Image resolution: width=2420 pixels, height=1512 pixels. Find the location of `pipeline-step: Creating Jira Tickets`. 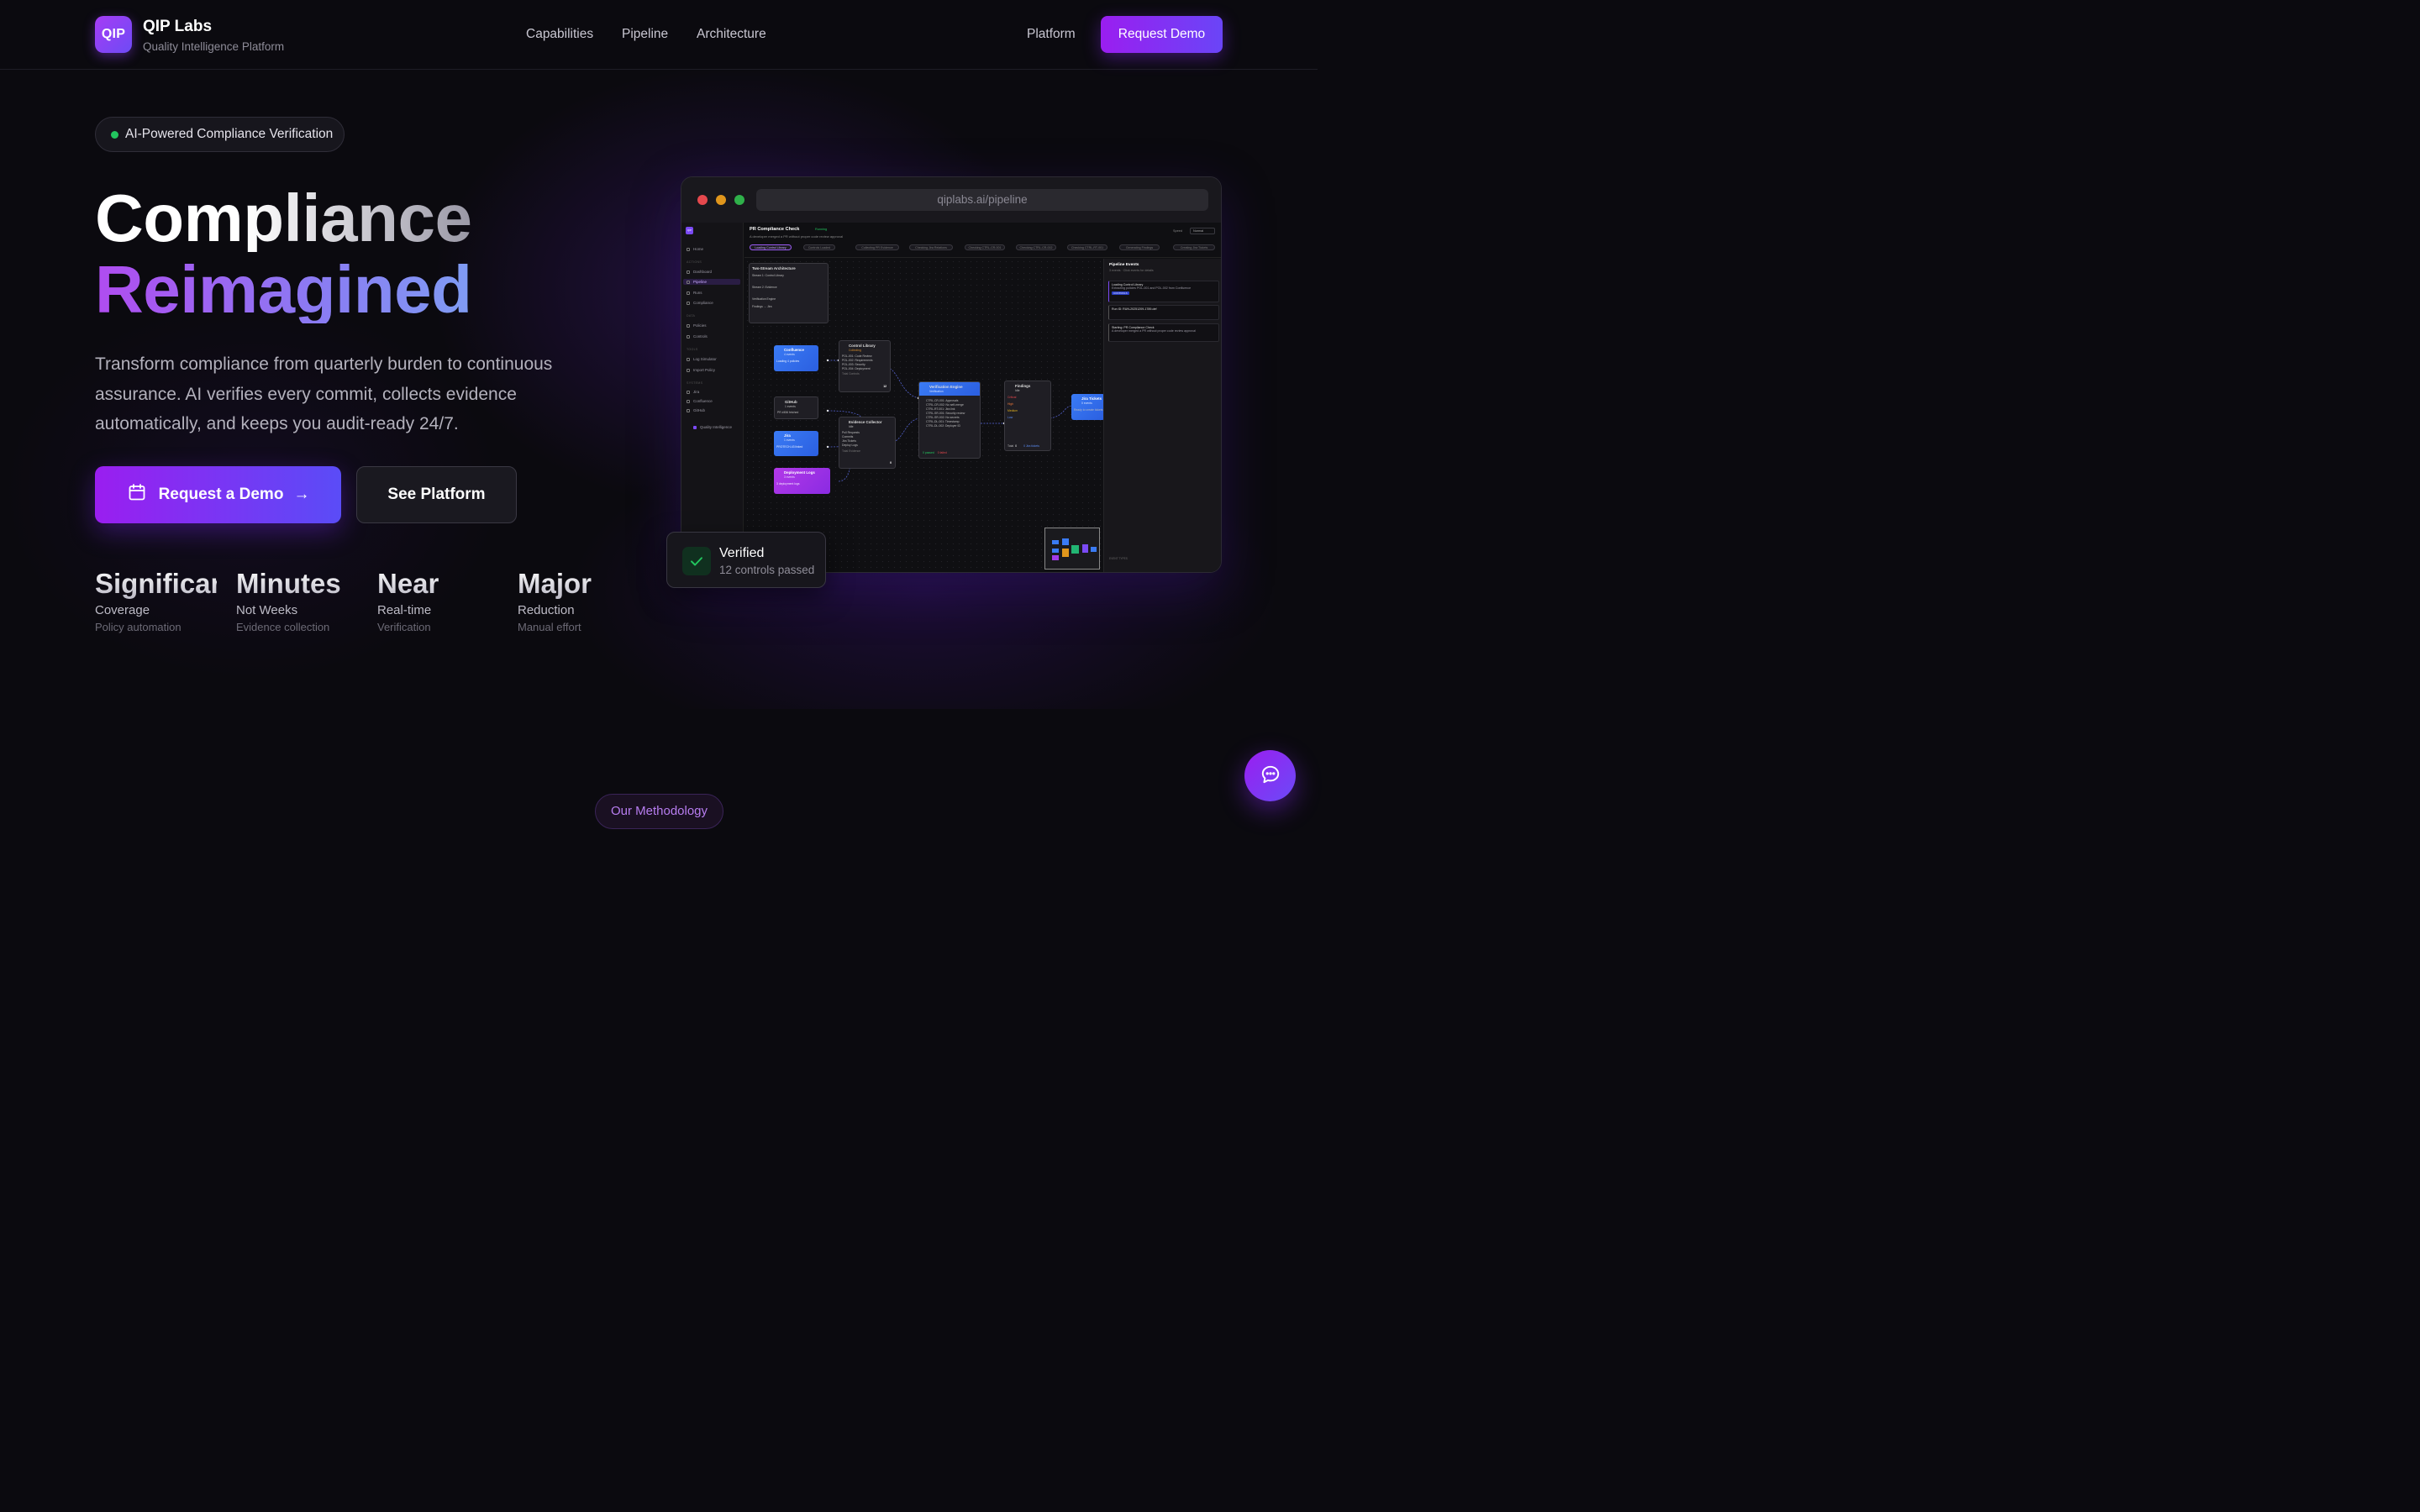

pipeline-step: Creating Jira Tickets is located at coordinates (1194, 247).